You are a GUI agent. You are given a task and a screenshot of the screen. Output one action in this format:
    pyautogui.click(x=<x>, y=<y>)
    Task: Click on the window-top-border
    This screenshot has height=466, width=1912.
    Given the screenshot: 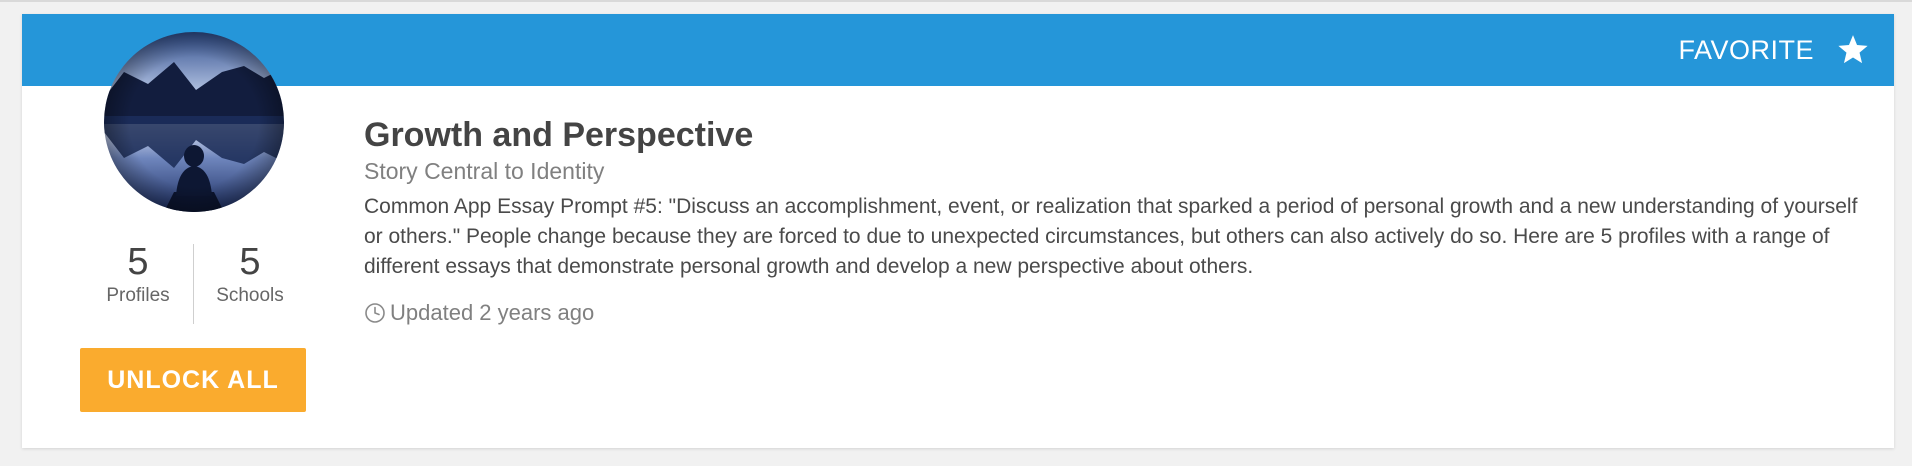 What is the action you would take?
    pyautogui.click(x=956, y=1)
    